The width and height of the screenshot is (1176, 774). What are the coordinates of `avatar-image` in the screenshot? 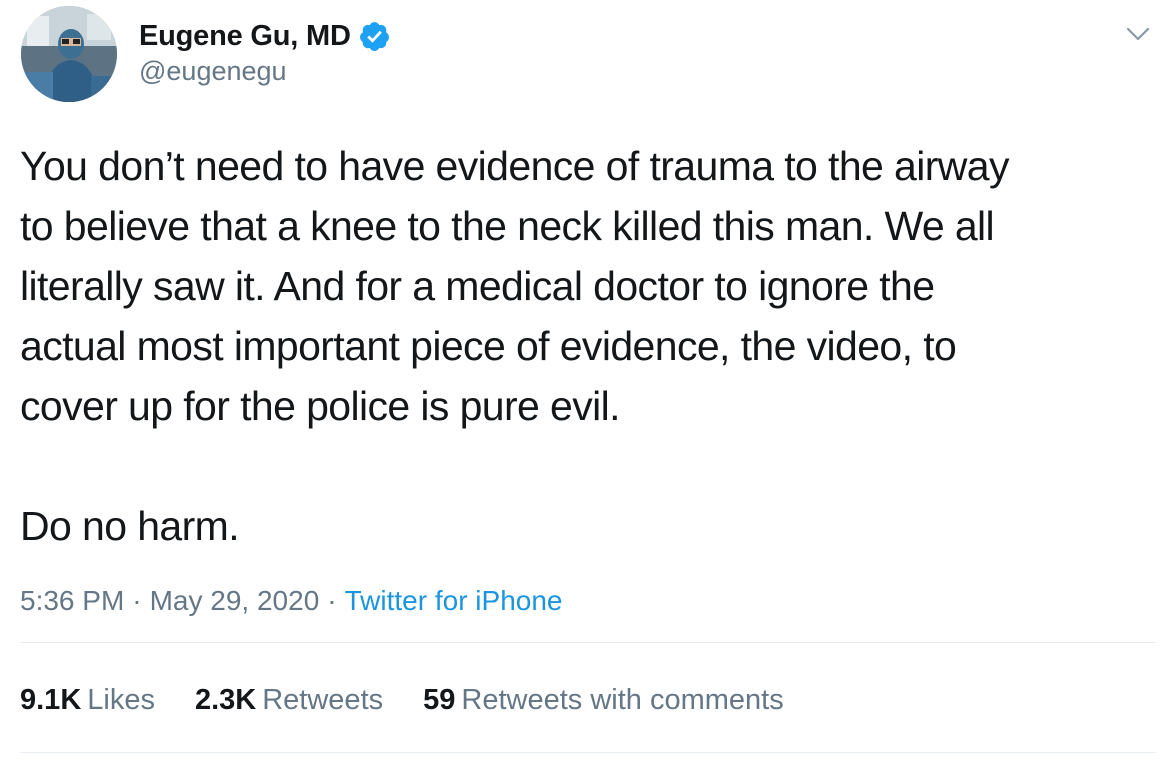 It's located at (69, 54).